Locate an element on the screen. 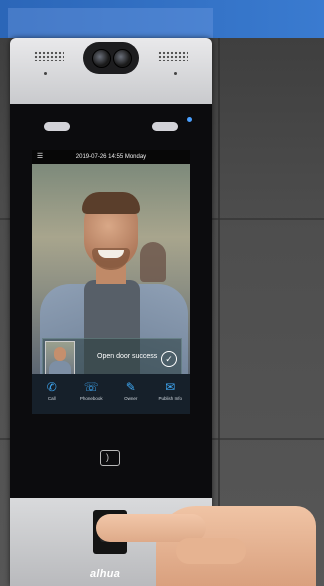  status-datetime: 2019-07-26 14:55 Monday is located at coordinates (111, 157).